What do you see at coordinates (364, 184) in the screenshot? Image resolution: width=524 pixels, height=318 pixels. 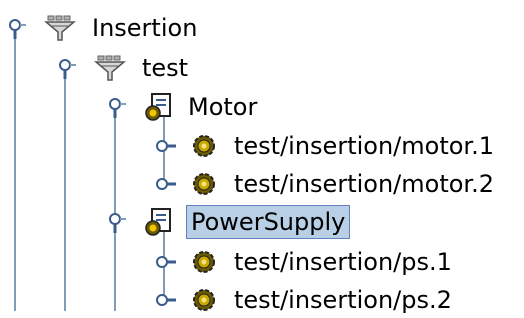 I see `tree-node-label: test/insertion/motor.2` at bounding box center [364, 184].